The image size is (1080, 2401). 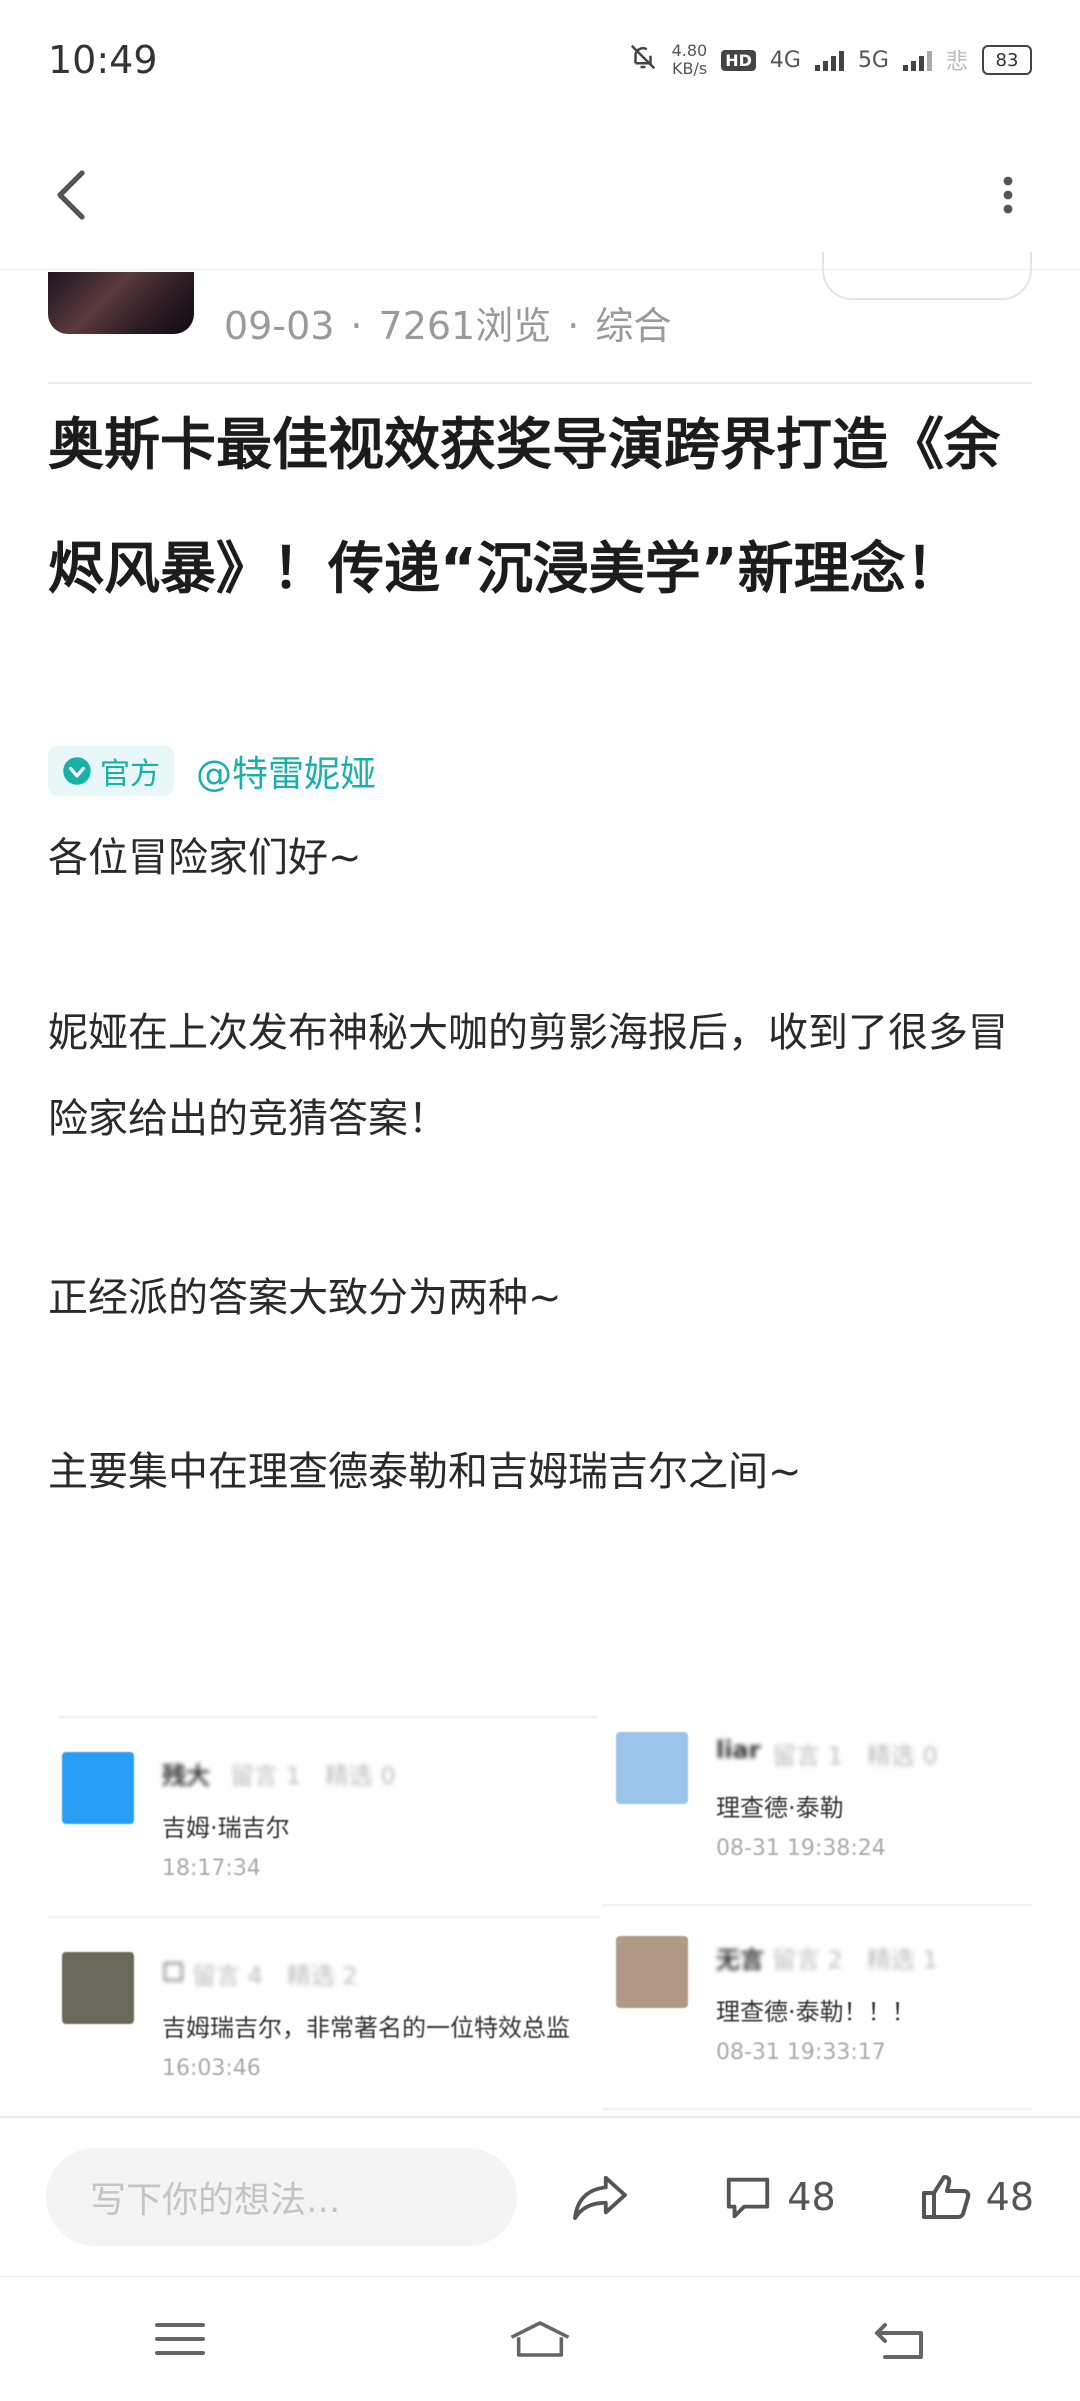 What do you see at coordinates (323, 1812) in the screenshot?
I see `embedded-comment: 残大 留言 1 精选 0 吉姆·瑞吉尔 18:17:34` at bounding box center [323, 1812].